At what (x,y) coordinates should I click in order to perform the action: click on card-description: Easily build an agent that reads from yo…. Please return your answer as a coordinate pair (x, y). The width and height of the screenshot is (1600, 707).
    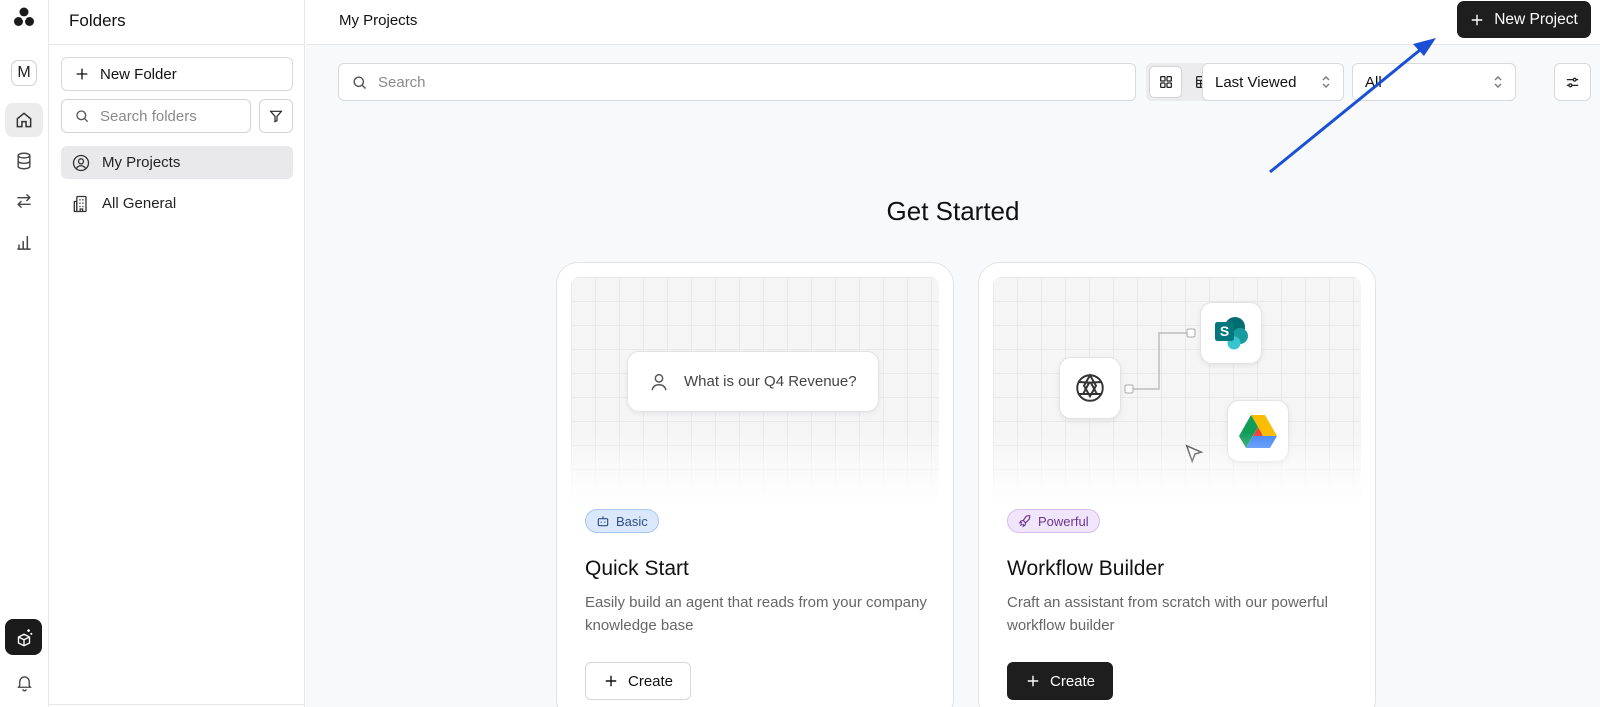
    Looking at the image, I should click on (756, 614).